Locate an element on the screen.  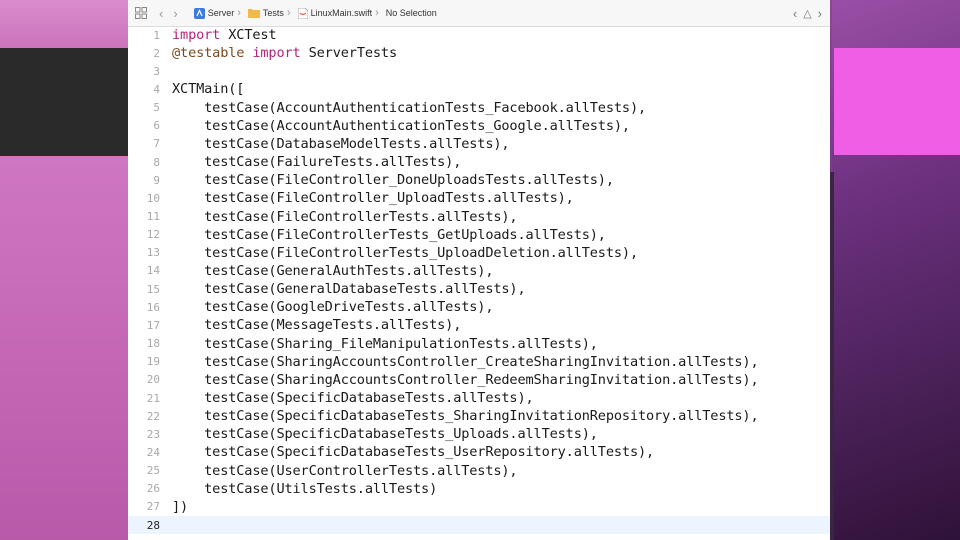
code-text: testCase(FileControllerTests.allTests), is located at coordinates (344, 217).